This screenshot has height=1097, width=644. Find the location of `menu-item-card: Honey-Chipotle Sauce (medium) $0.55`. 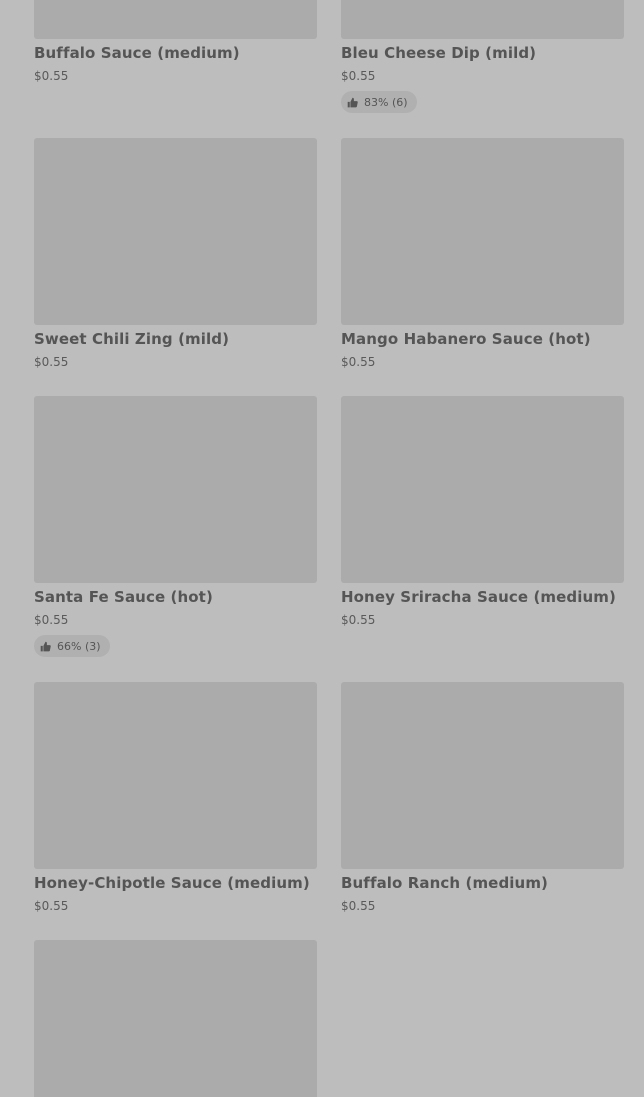

menu-item-card: Honey-Chipotle Sauce (medium) $0.55 is located at coordinates (175, 802).